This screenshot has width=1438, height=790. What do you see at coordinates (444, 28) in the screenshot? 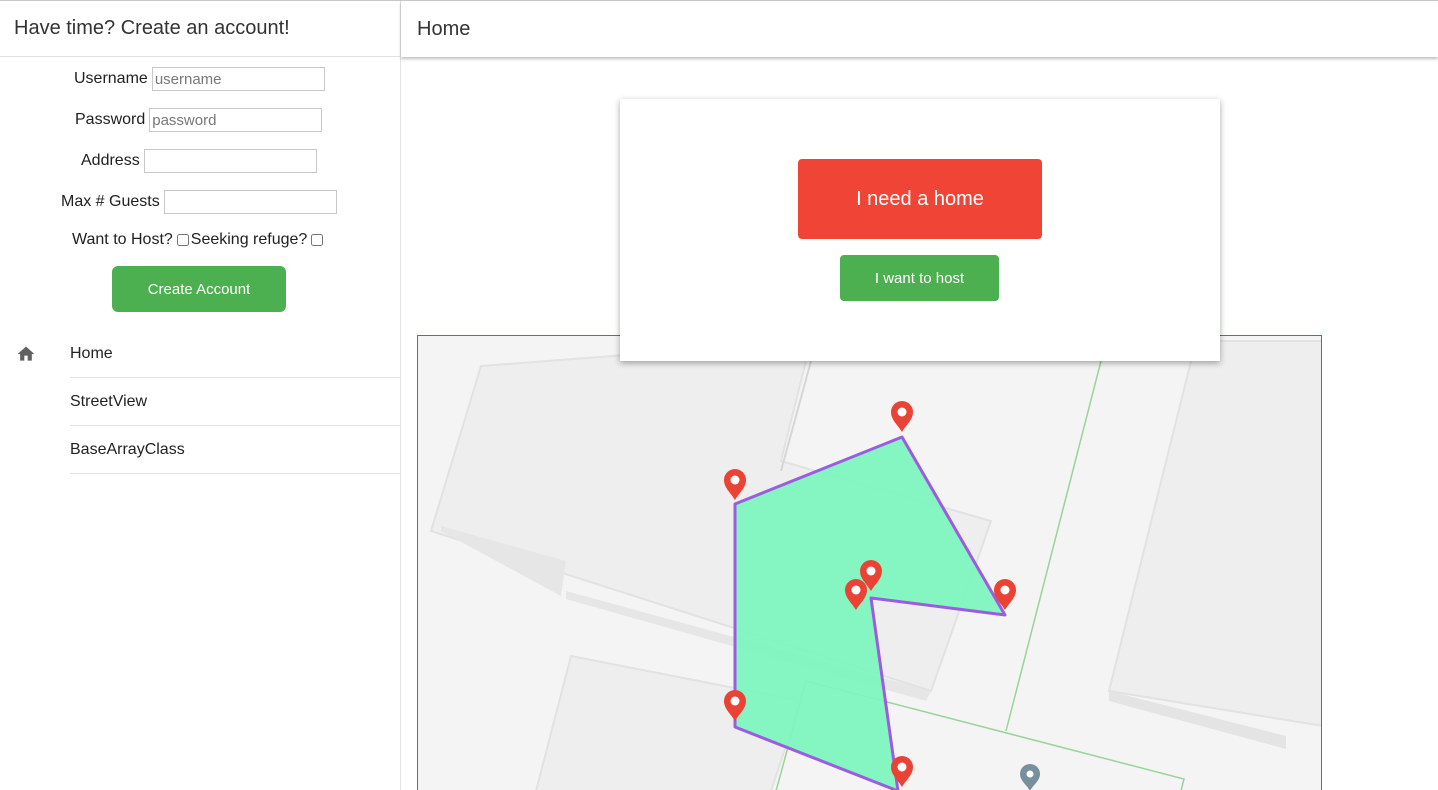
I see `page-title: Home` at bounding box center [444, 28].